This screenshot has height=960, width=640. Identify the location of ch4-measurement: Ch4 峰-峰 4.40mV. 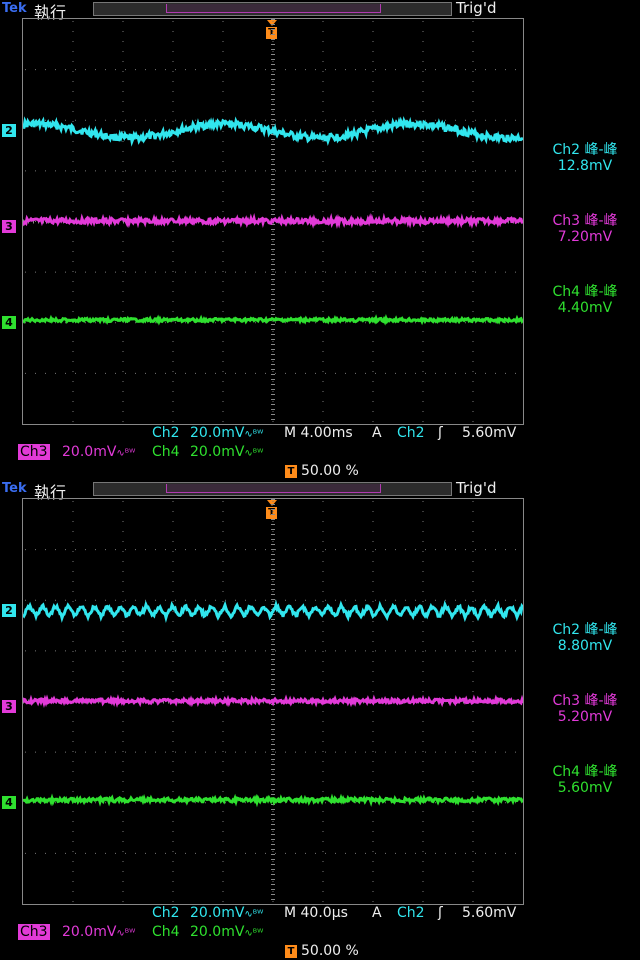
(585, 300).